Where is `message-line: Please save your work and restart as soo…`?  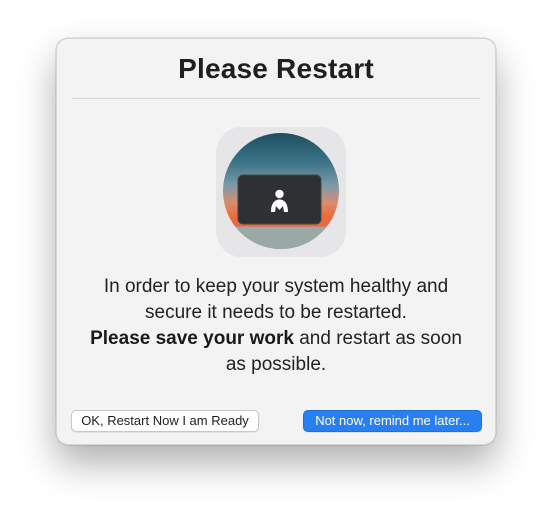 message-line: Please save your work and restart as soo… is located at coordinates (276, 339).